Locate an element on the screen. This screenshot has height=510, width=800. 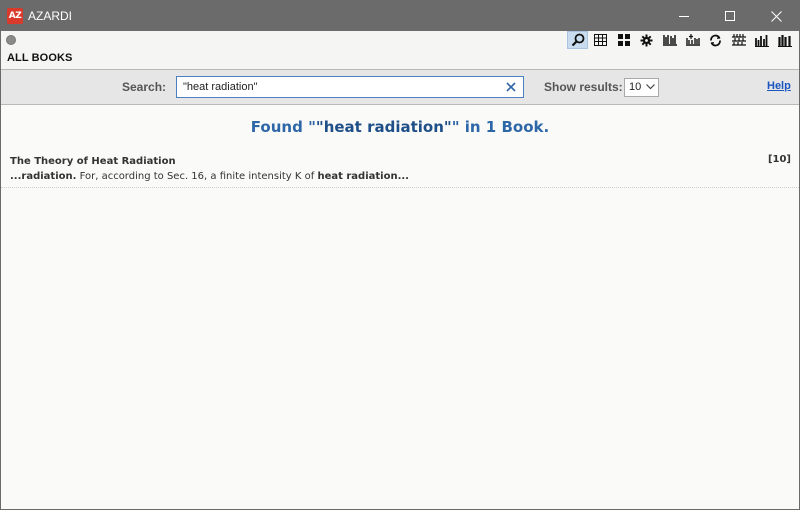
maximize-button is located at coordinates (730, 16).